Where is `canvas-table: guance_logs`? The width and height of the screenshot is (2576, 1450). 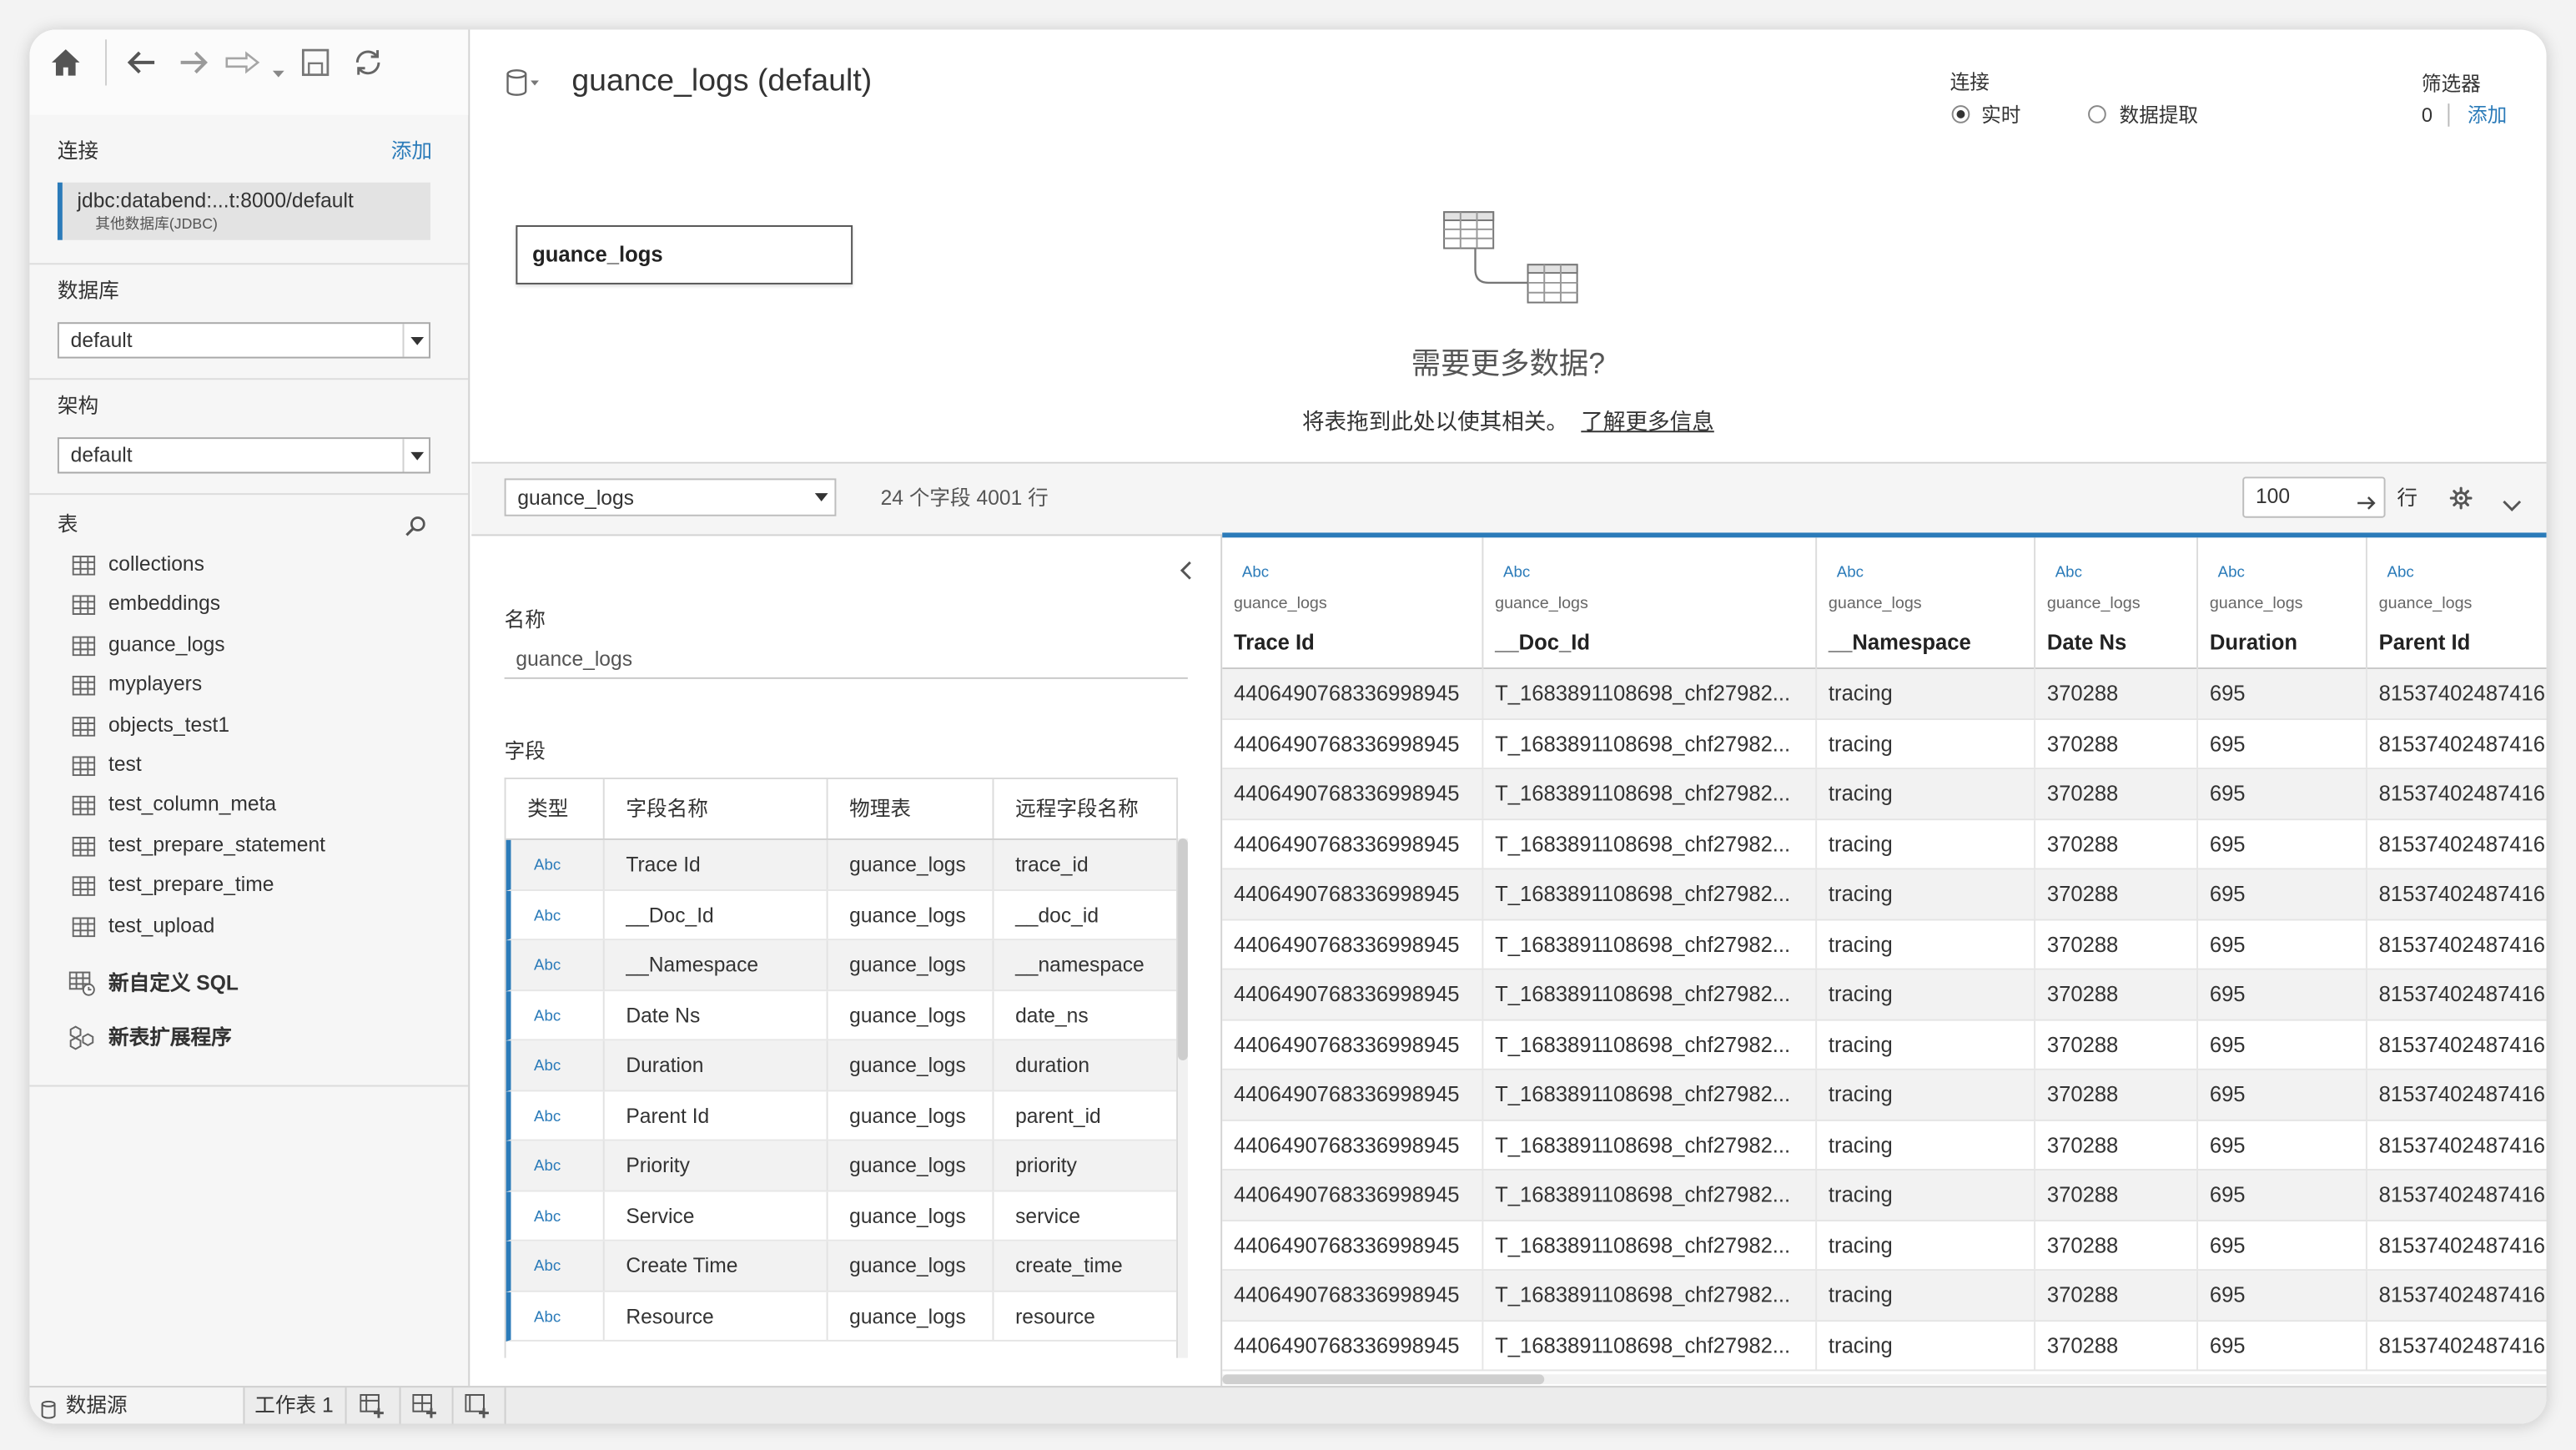
canvas-table: guance_logs is located at coordinates (684, 254).